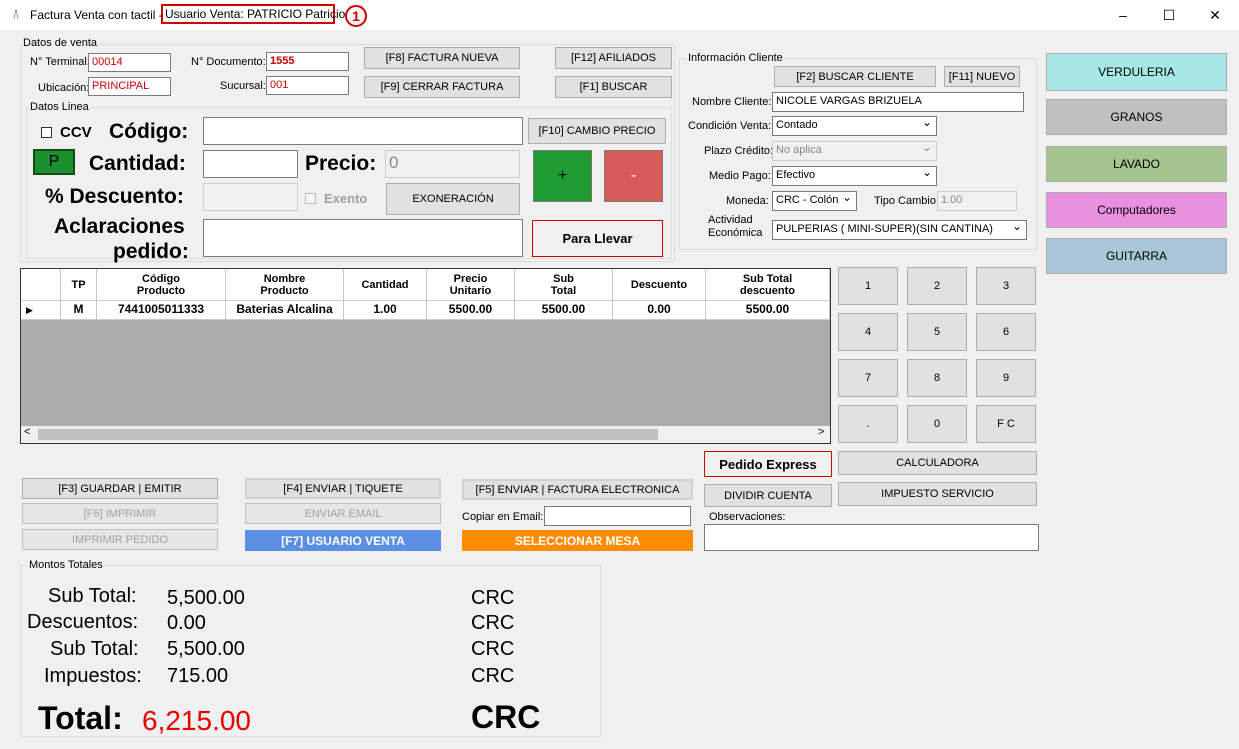 The height and width of the screenshot is (749, 1239). I want to click on total-currency: CRC, so click(506, 717).